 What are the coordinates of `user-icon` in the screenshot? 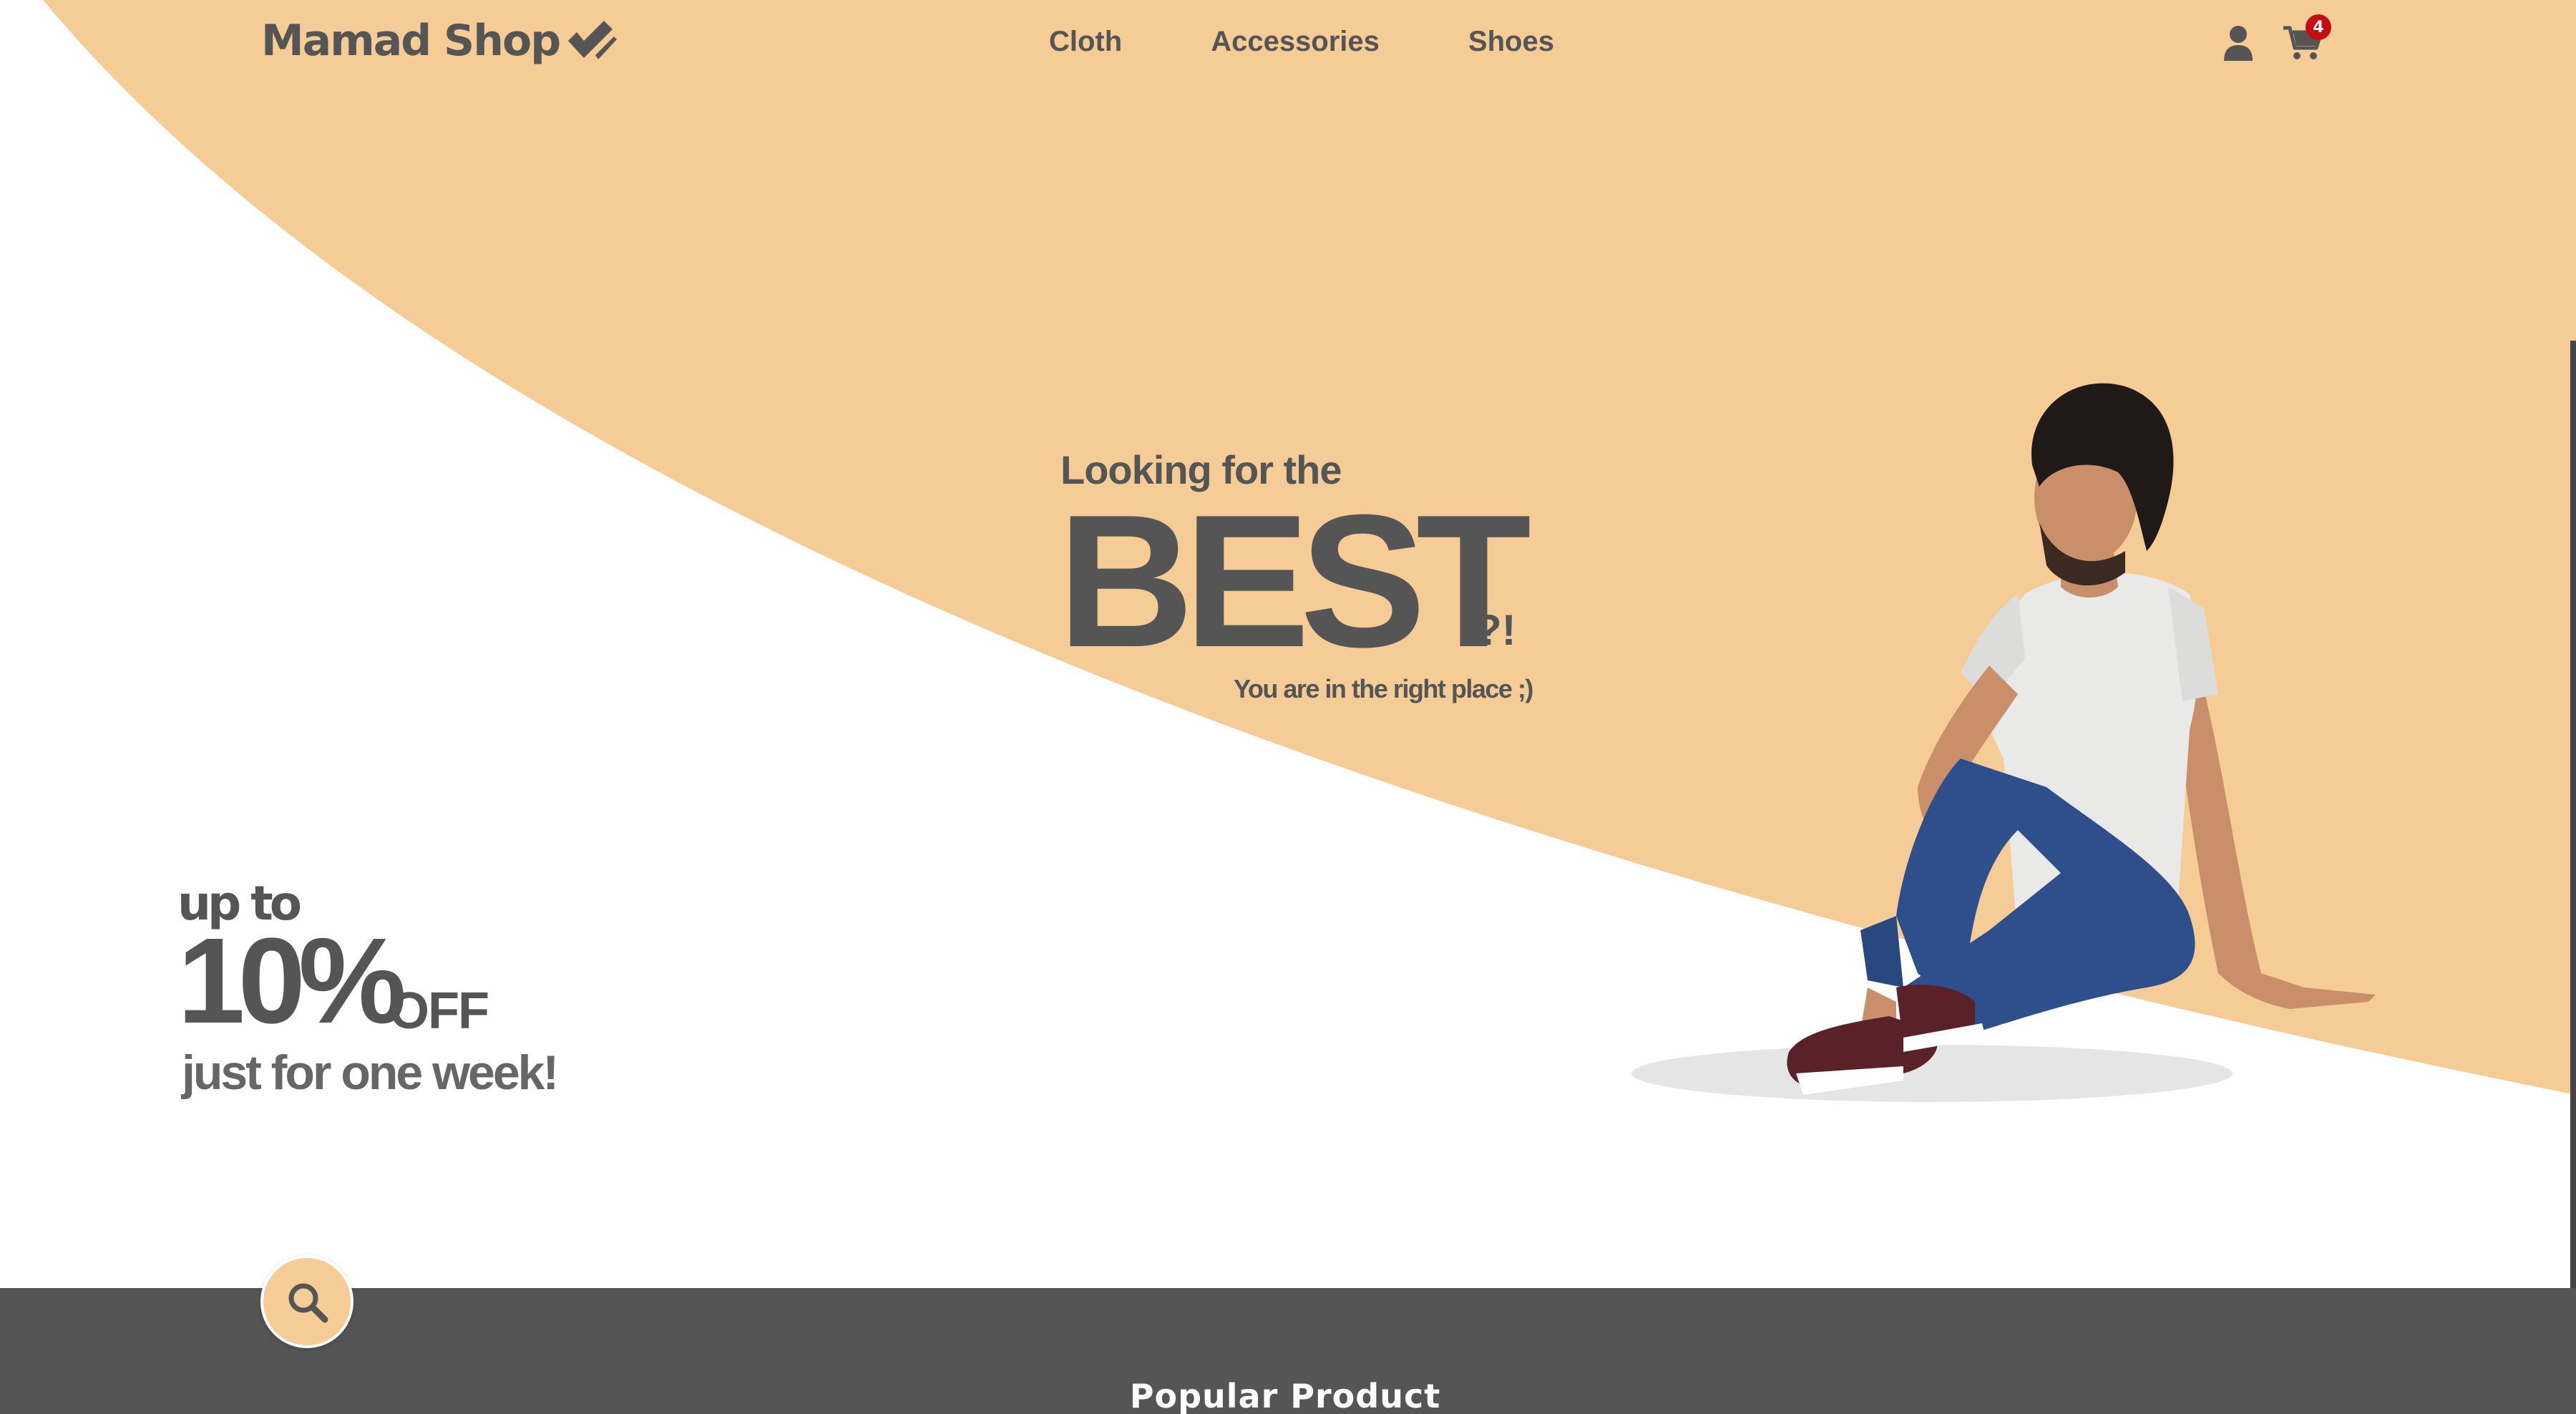 It's located at (2238, 43).